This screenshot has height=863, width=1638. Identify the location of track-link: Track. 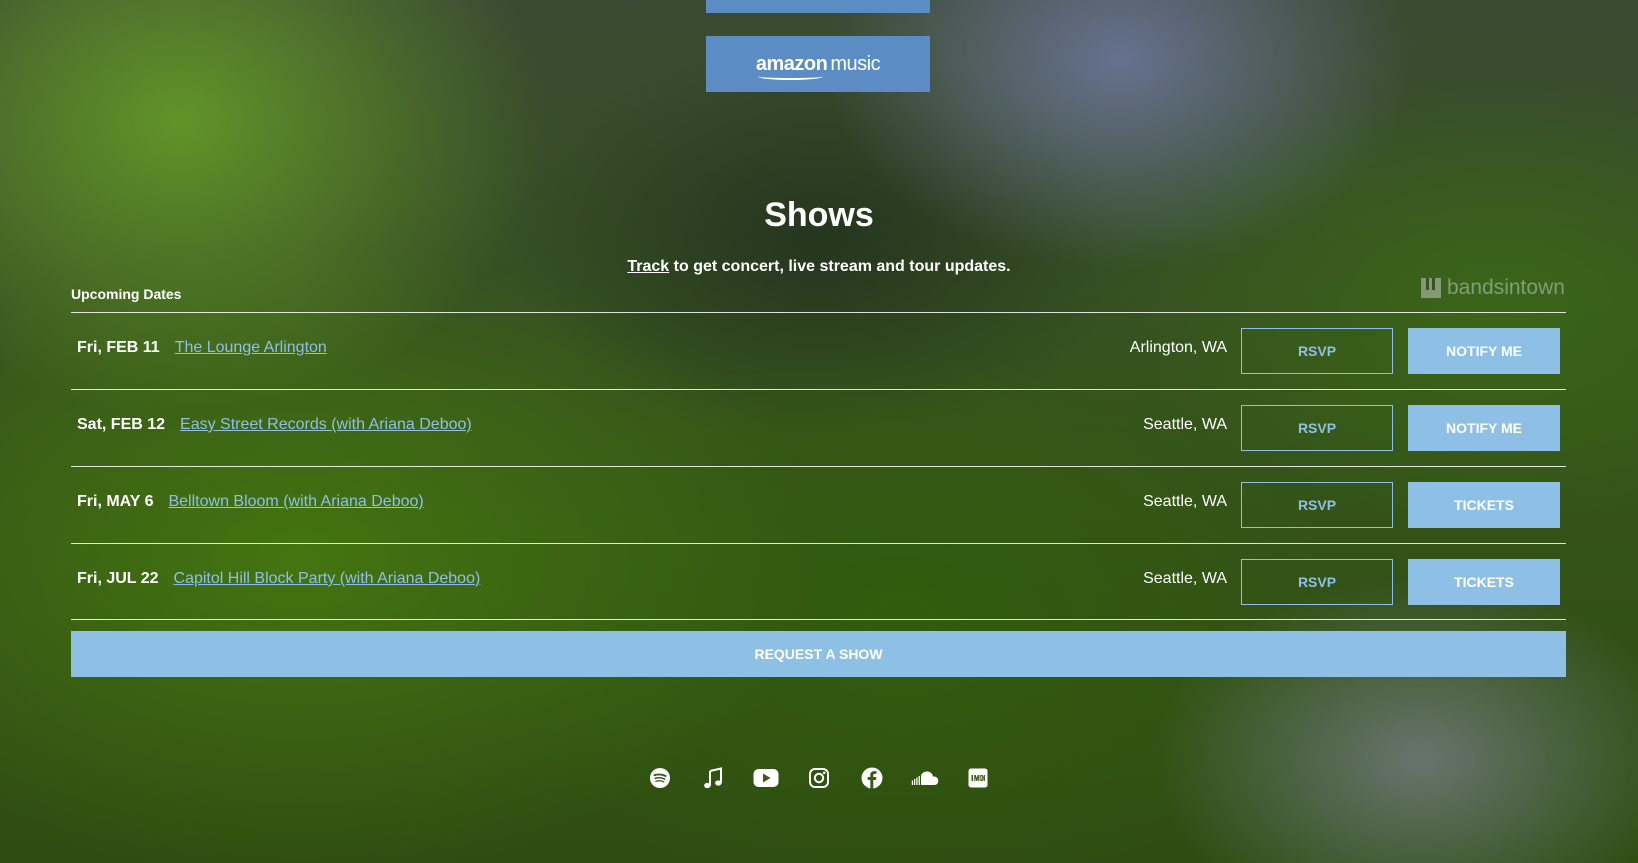
(648, 266).